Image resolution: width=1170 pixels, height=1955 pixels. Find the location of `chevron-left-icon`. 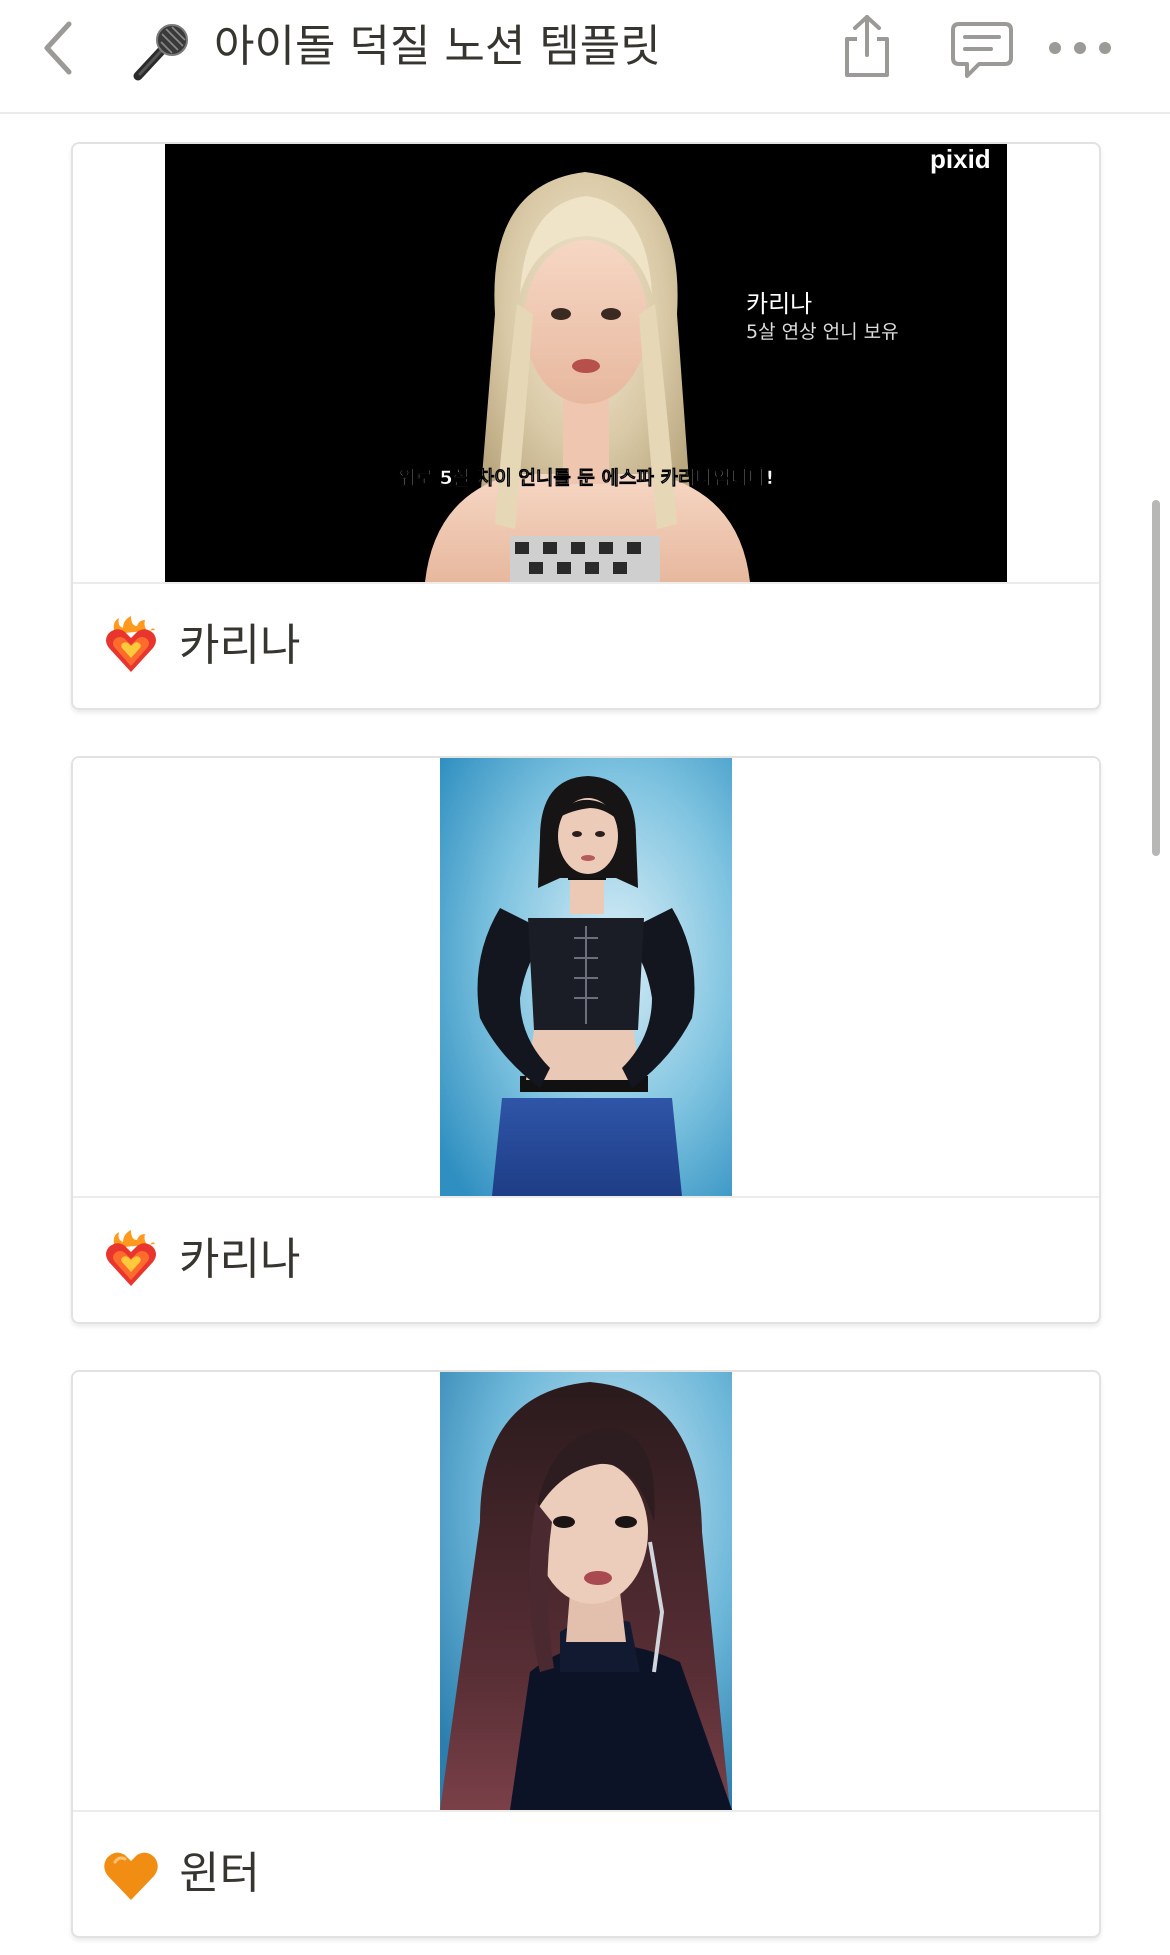

chevron-left-icon is located at coordinates (58, 48).